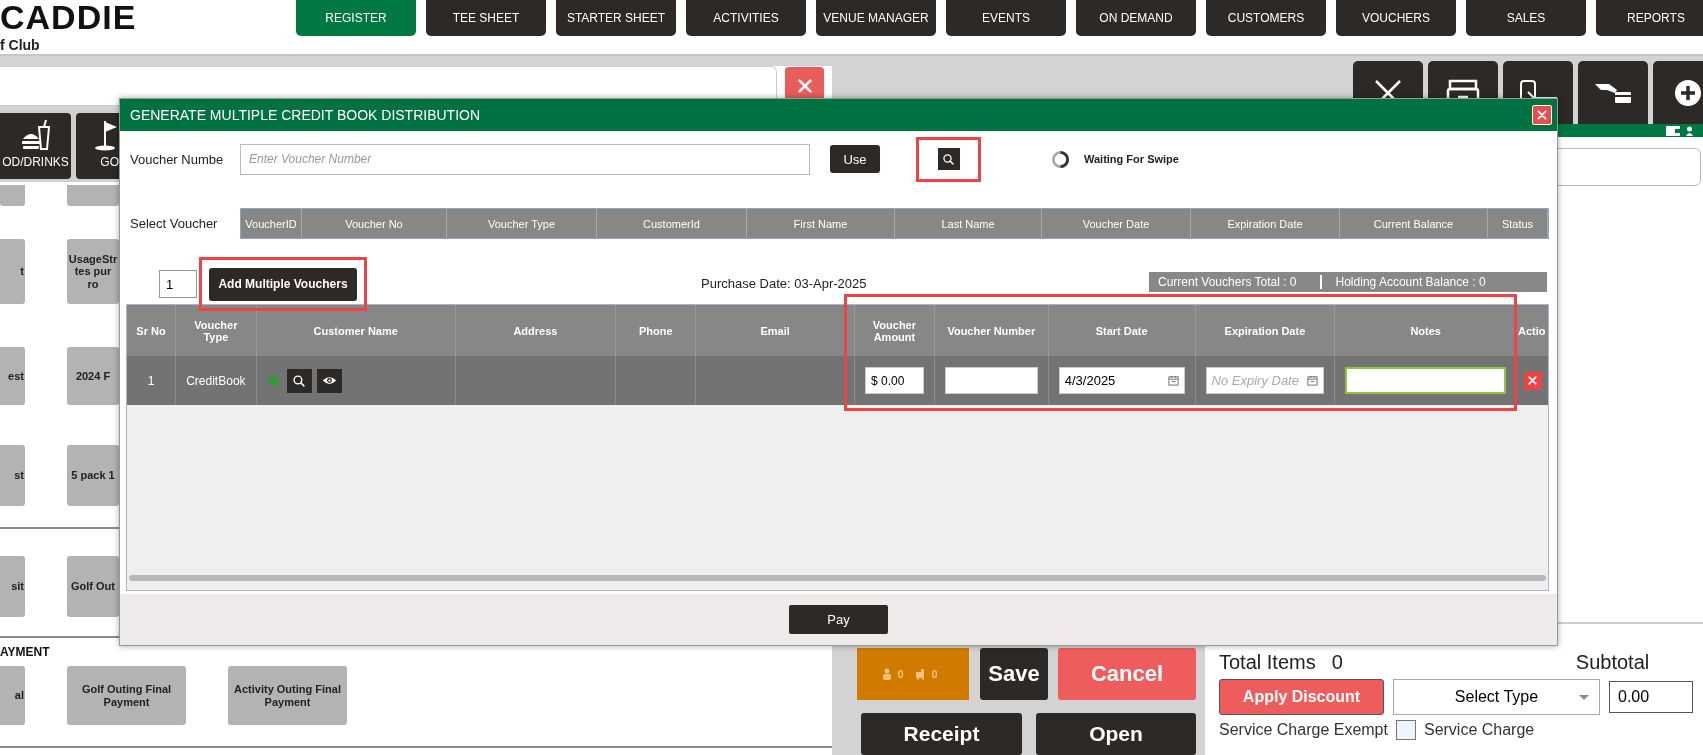  I want to click on delete-button, so click(1532, 380).